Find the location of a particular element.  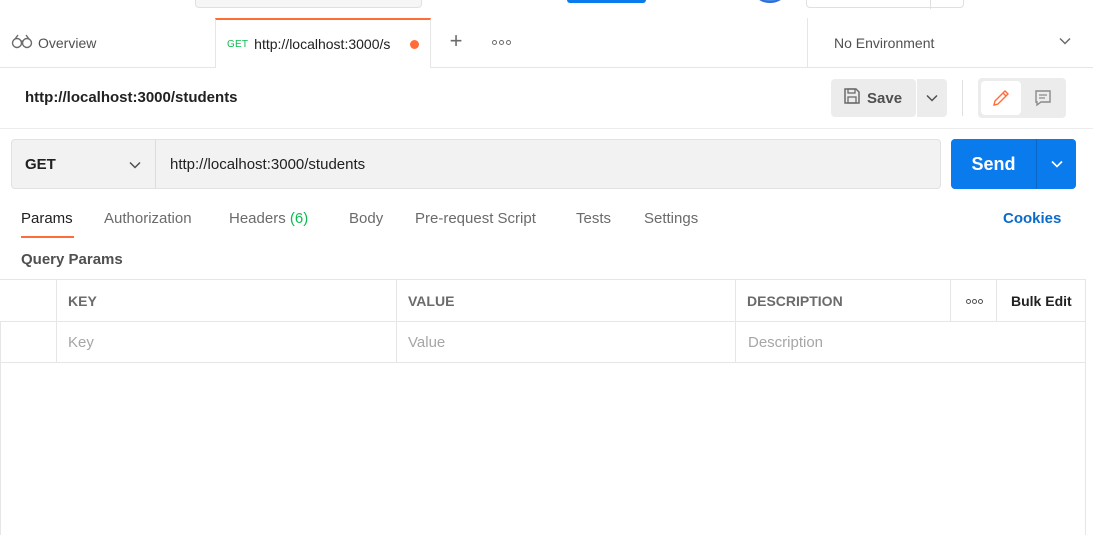

tab-url-label: http://localhost:3000/s is located at coordinates (322, 44).